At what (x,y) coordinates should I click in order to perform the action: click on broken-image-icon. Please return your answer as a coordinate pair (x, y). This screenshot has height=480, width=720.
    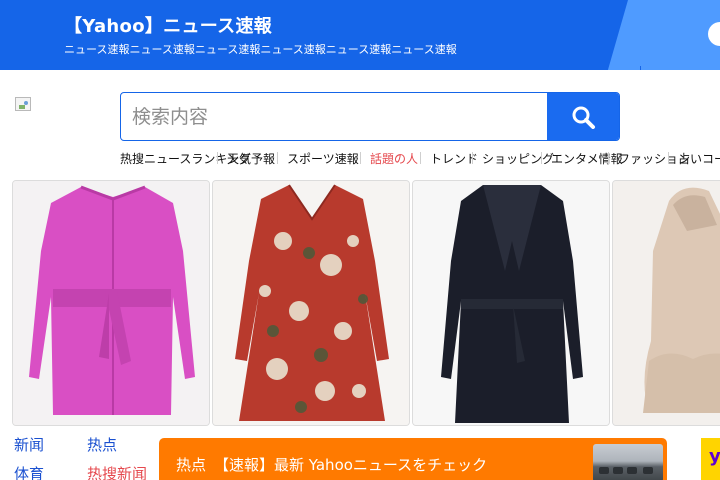
    Looking at the image, I should click on (23, 104).